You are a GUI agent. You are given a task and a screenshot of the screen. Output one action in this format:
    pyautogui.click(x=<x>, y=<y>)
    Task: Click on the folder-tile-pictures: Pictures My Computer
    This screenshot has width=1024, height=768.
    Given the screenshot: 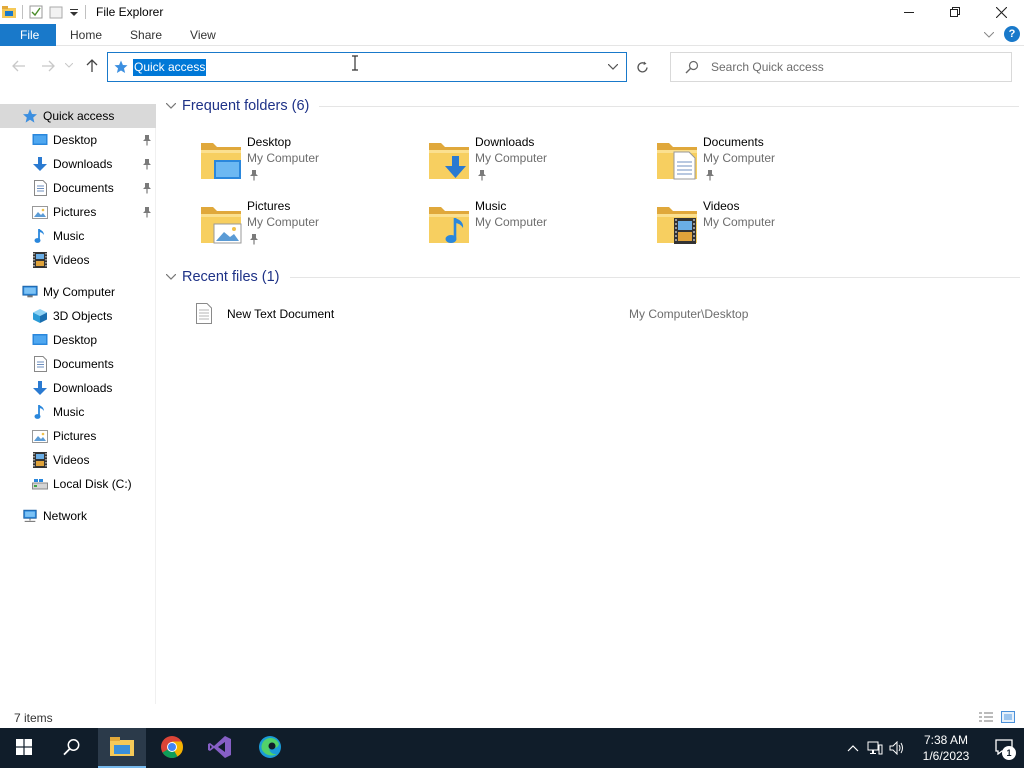 What is the action you would take?
    pyautogui.click(x=270, y=225)
    